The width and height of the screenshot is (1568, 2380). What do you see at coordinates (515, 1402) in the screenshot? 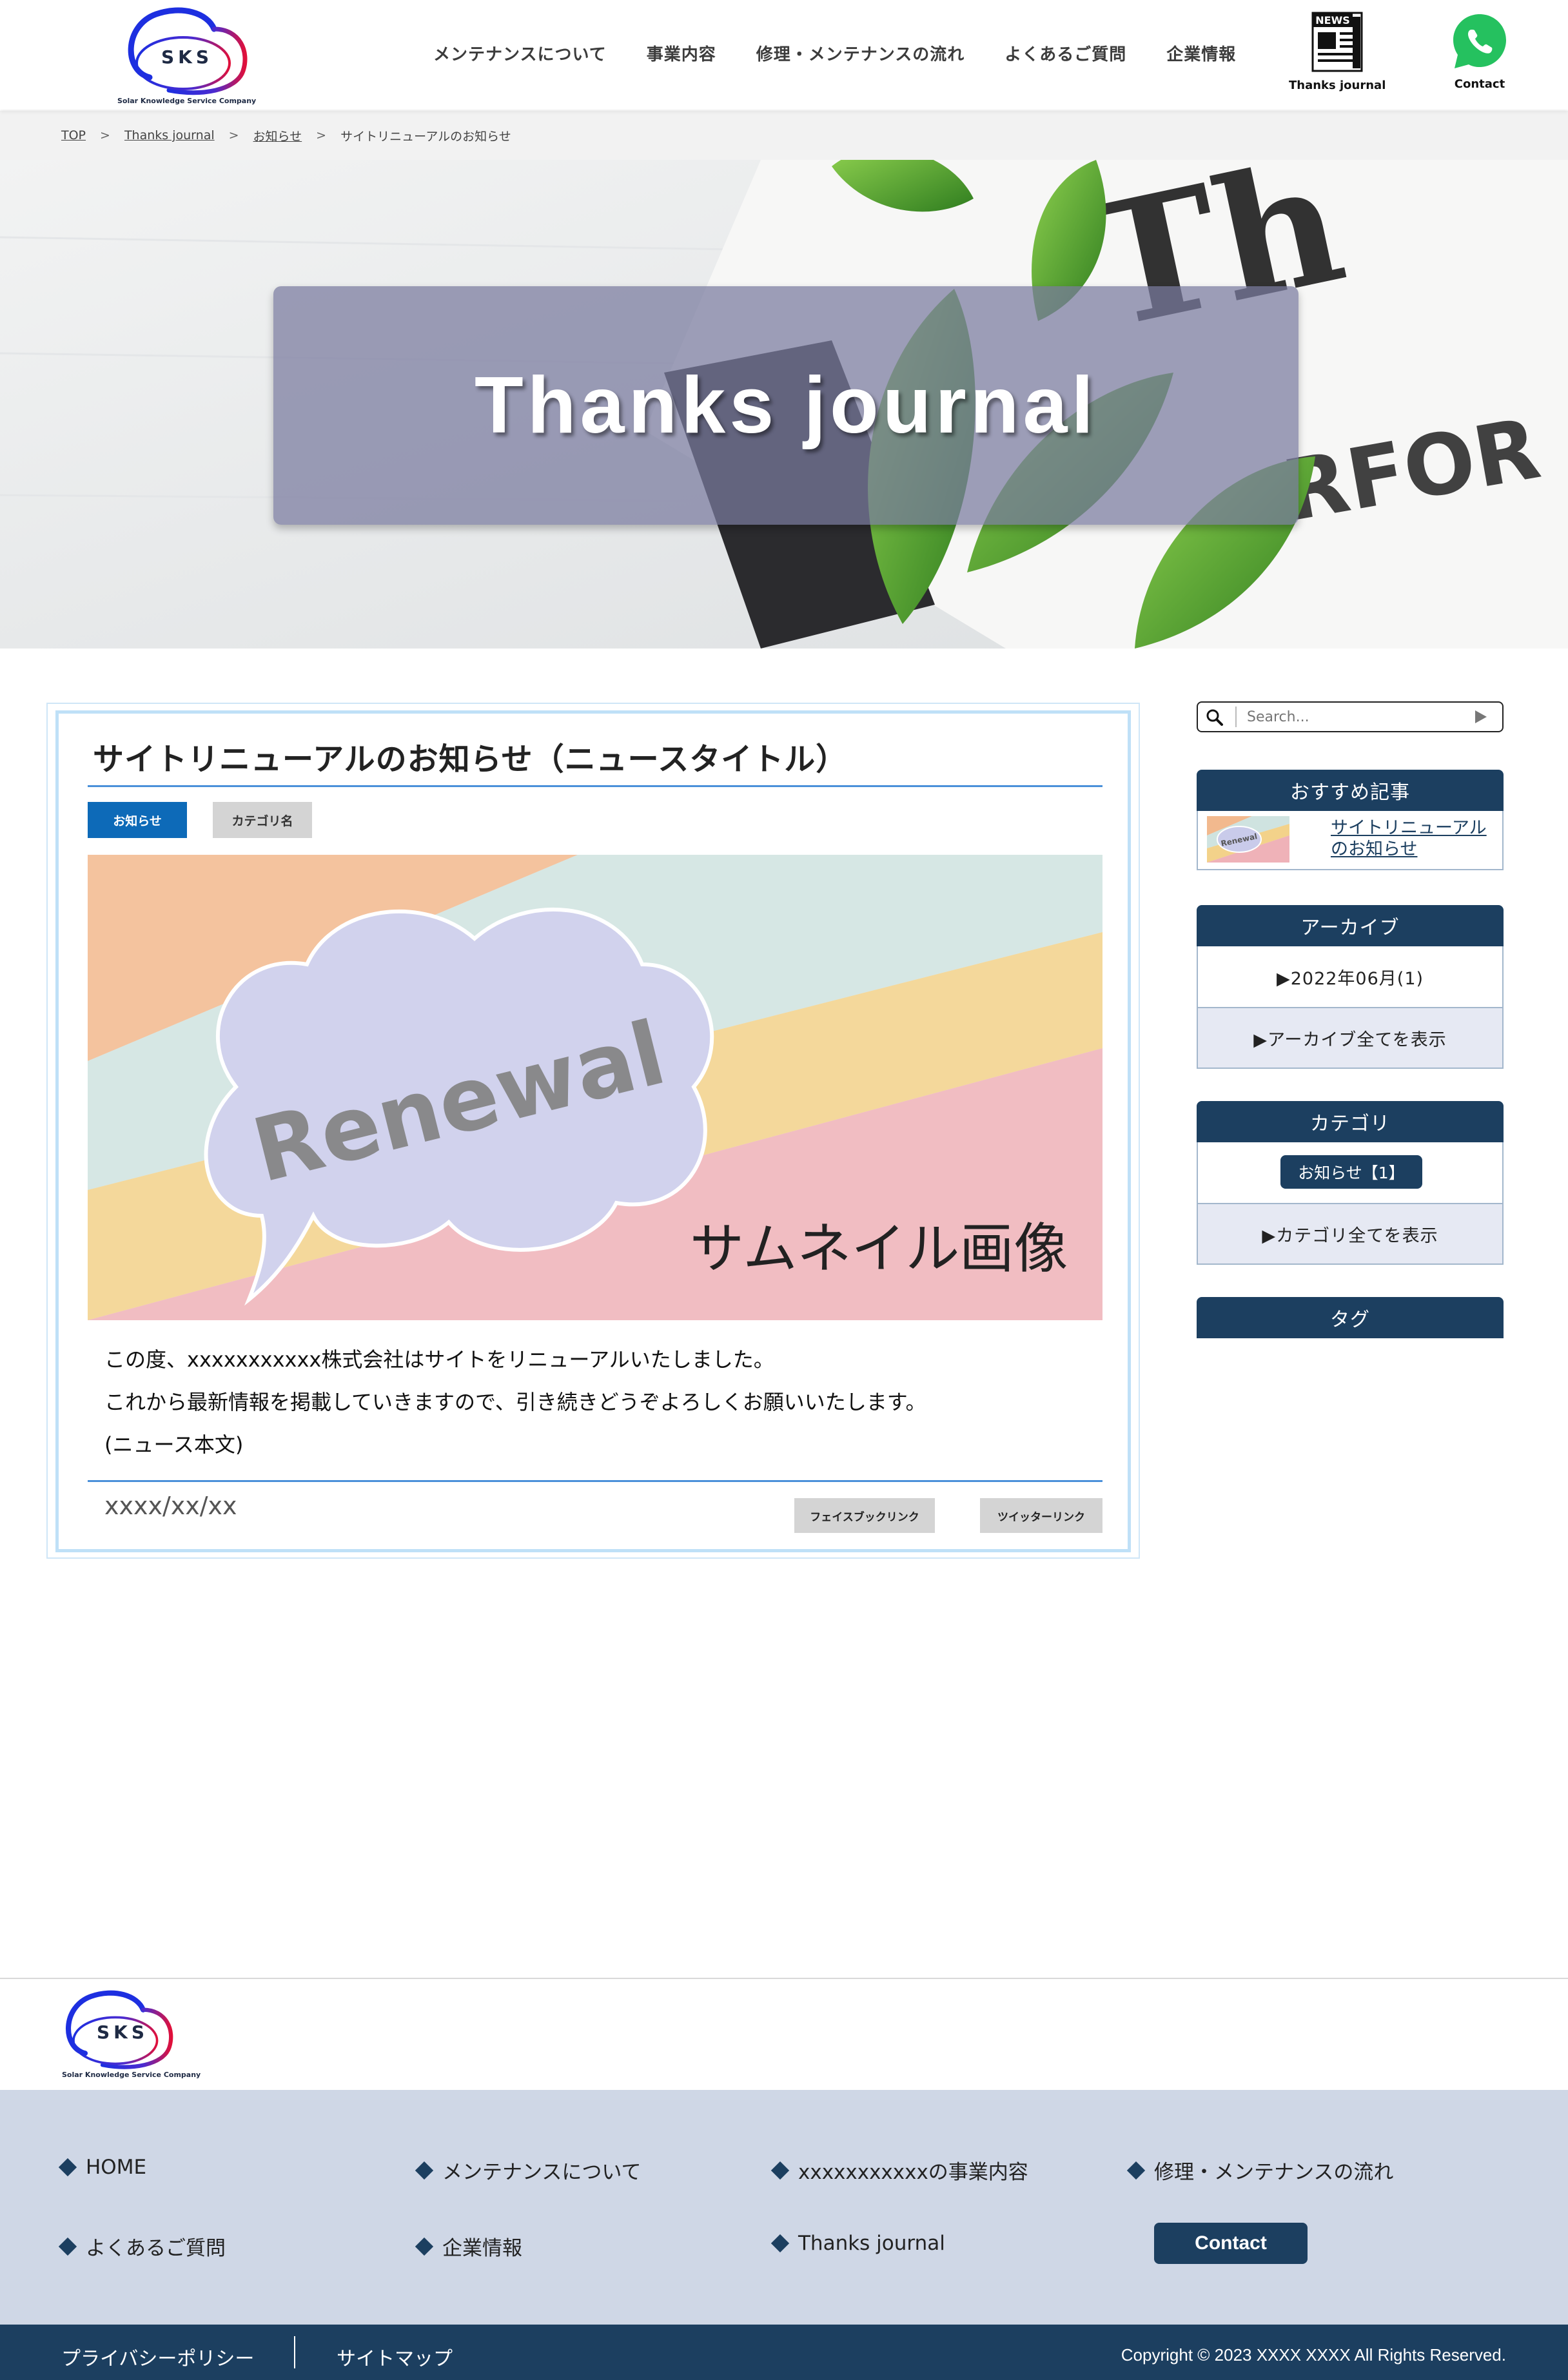
I see `article-paragraph: これから最新情報を掲載していきますので、引き続きどうぞよろしくお願いいたします。` at bounding box center [515, 1402].